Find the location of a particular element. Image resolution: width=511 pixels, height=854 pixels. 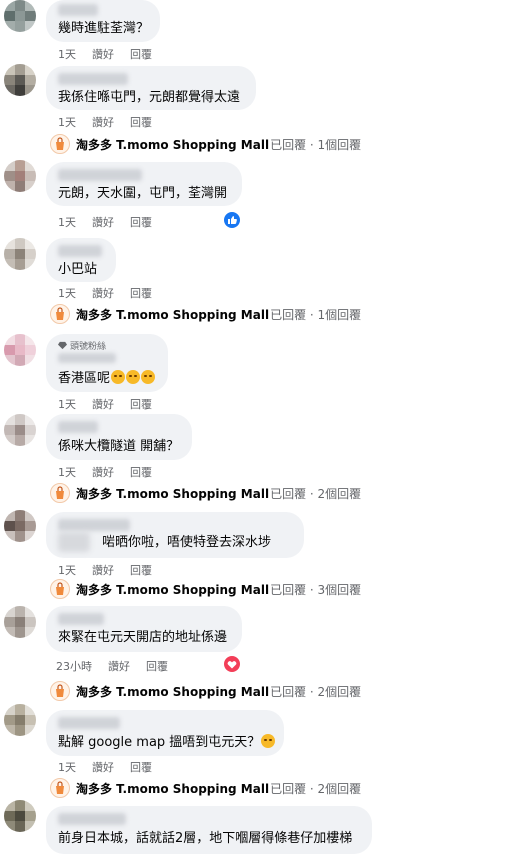

like-reaction-icon is located at coordinates (232, 220).